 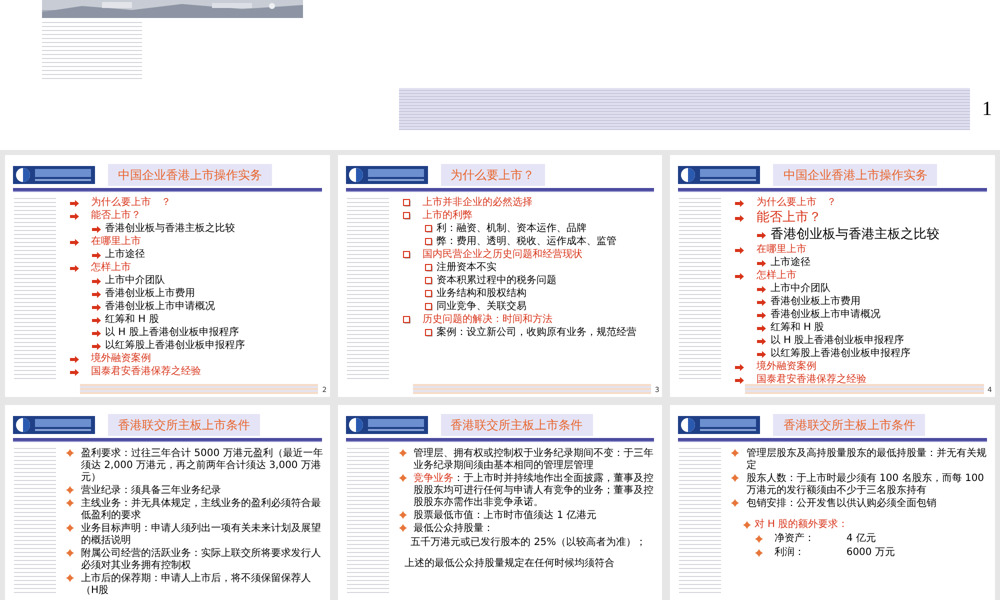 What do you see at coordinates (201, 560) in the screenshot?
I see `paragraph: 附属公司经营的活跃业务：实际上联交所将要求发行人必须对其业务拥有控制权` at bounding box center [201, 560].